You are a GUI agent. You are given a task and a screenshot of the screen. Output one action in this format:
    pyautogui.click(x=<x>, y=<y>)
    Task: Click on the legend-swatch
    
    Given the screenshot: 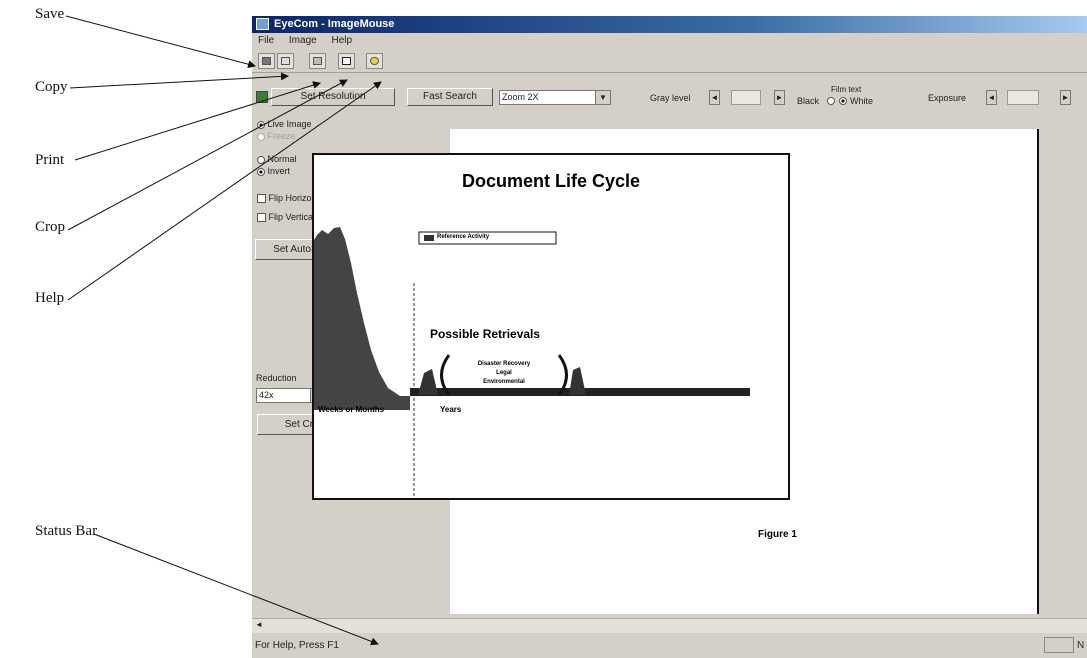 What is the action you would take?
    pyautogui.click(x=429, y=238)
    